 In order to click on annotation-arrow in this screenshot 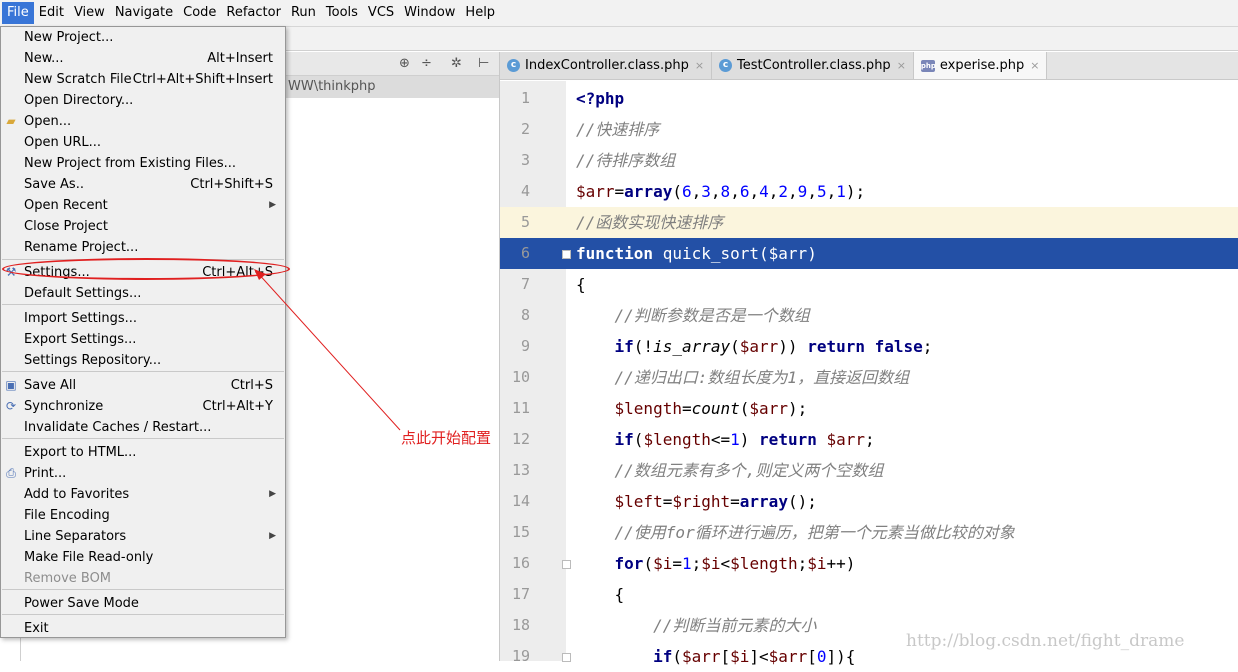, I will do `click(327, 350)`.